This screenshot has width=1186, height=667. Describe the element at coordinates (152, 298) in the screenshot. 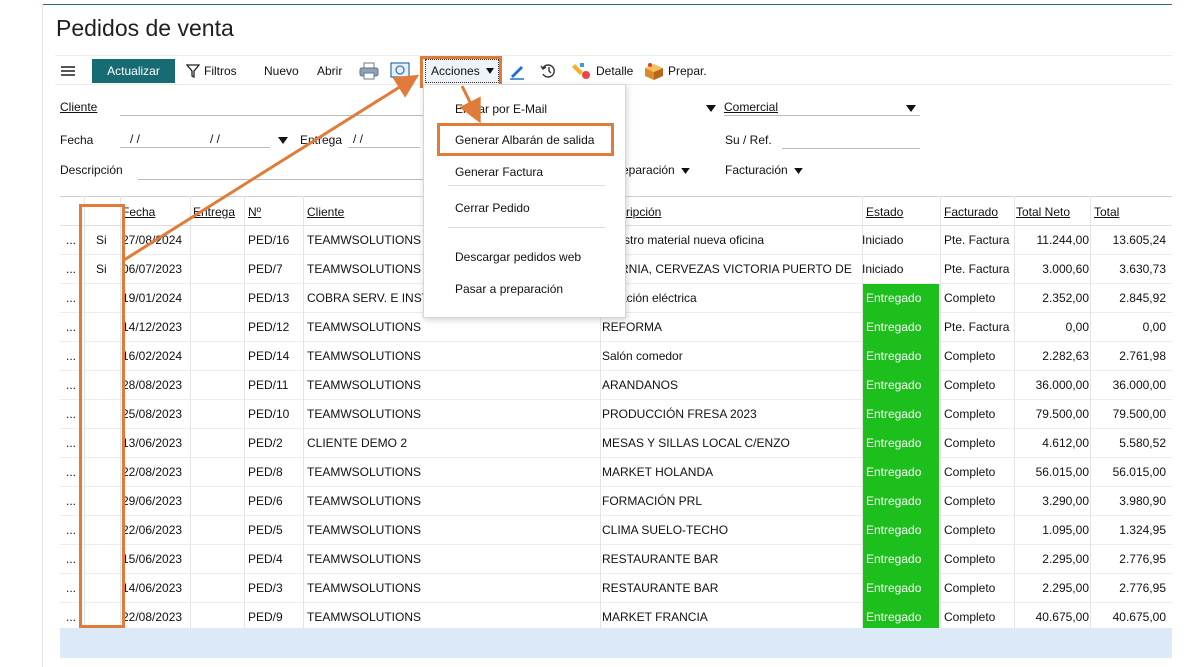

I see `cell-fecha: 19/01/2024` at that location.